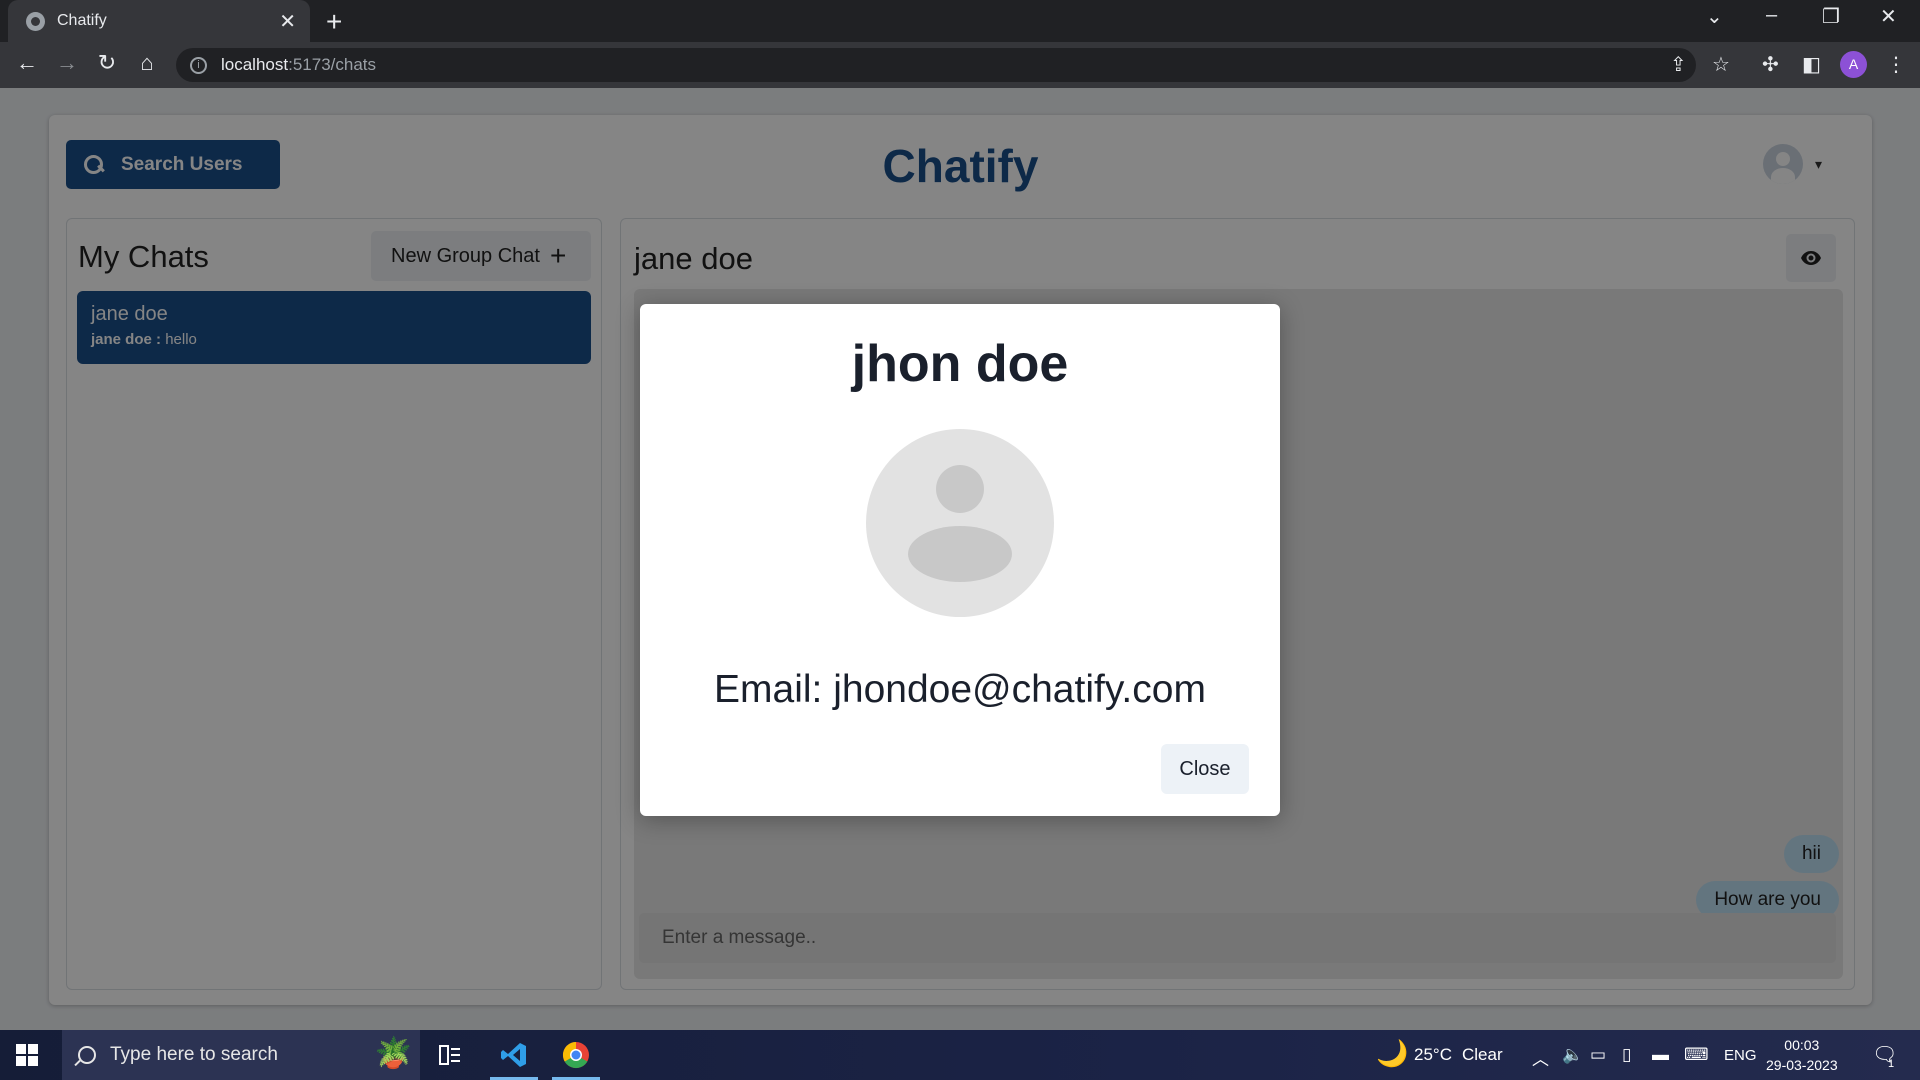 Image resolution: width=1920 pixels, height=1080 pixels. What do you see at coordinates (198, 65) in the screenshot?
I see `site-info-icon: i` at bounding box center [198, 65].